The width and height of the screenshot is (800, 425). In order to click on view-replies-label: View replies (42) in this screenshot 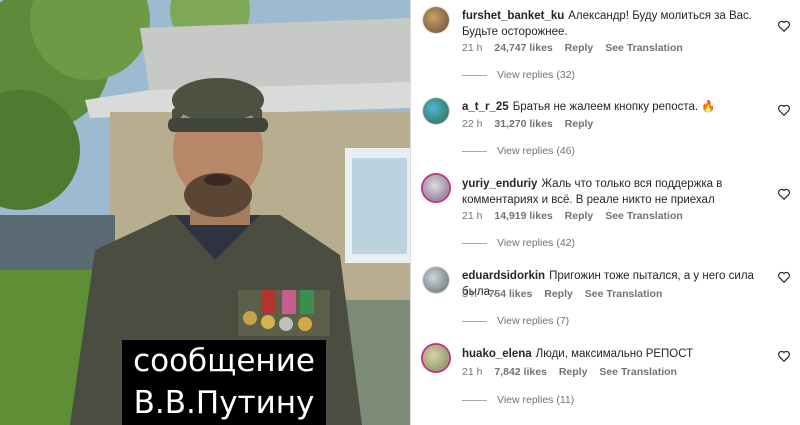, I will do `click(536, 243)`.